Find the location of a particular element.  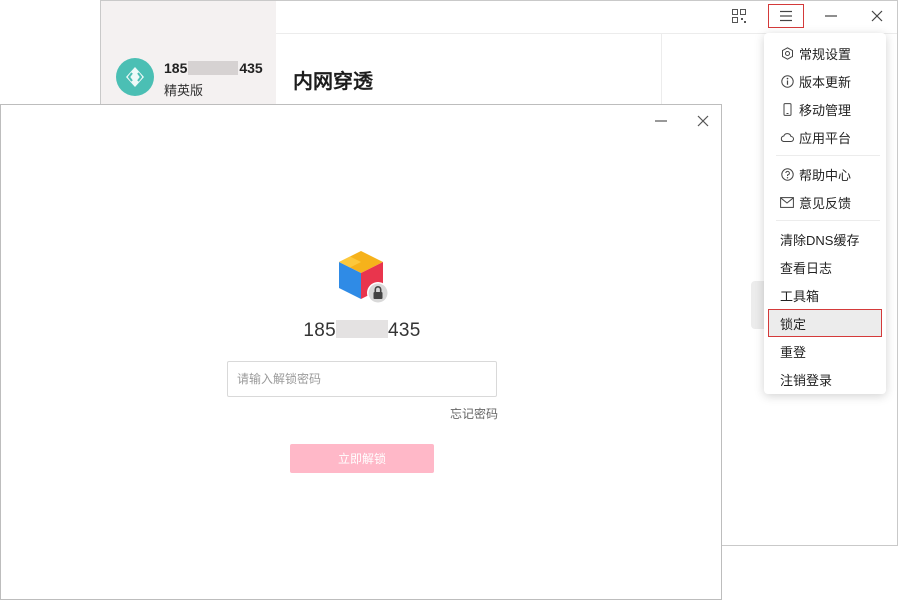

avatar is located at coordinates (135, 77).